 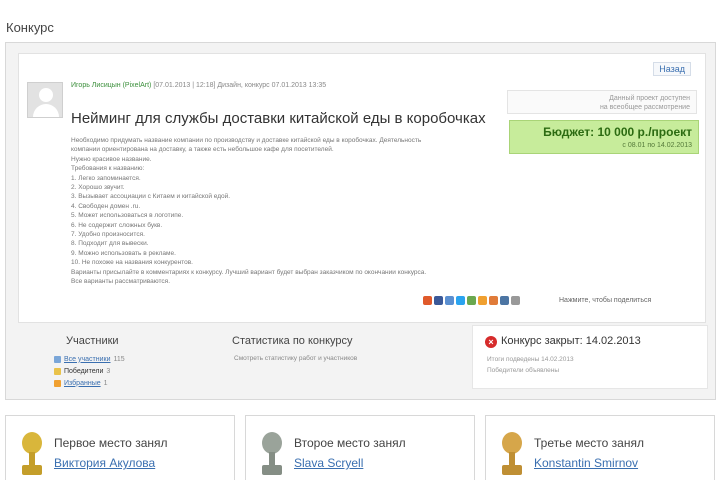 What do you see at coordinates (523, 370) in the screenshot?
I see `closed-line-2: Победители объявлены` at bounding box center [523, 370].